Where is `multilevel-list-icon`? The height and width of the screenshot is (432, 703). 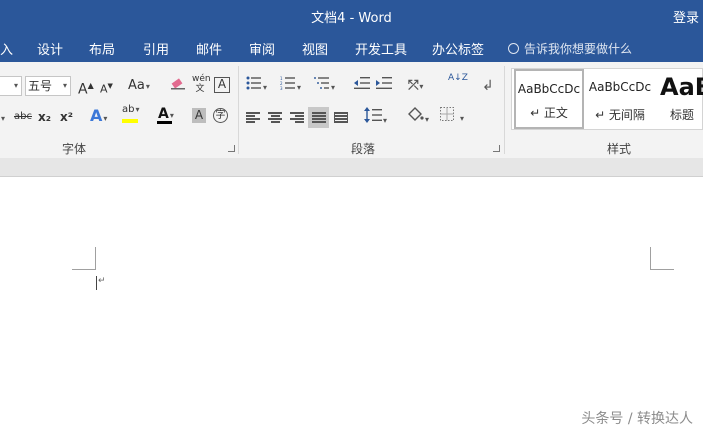 multilevel-list-icon is located at coordinates (321, 83).